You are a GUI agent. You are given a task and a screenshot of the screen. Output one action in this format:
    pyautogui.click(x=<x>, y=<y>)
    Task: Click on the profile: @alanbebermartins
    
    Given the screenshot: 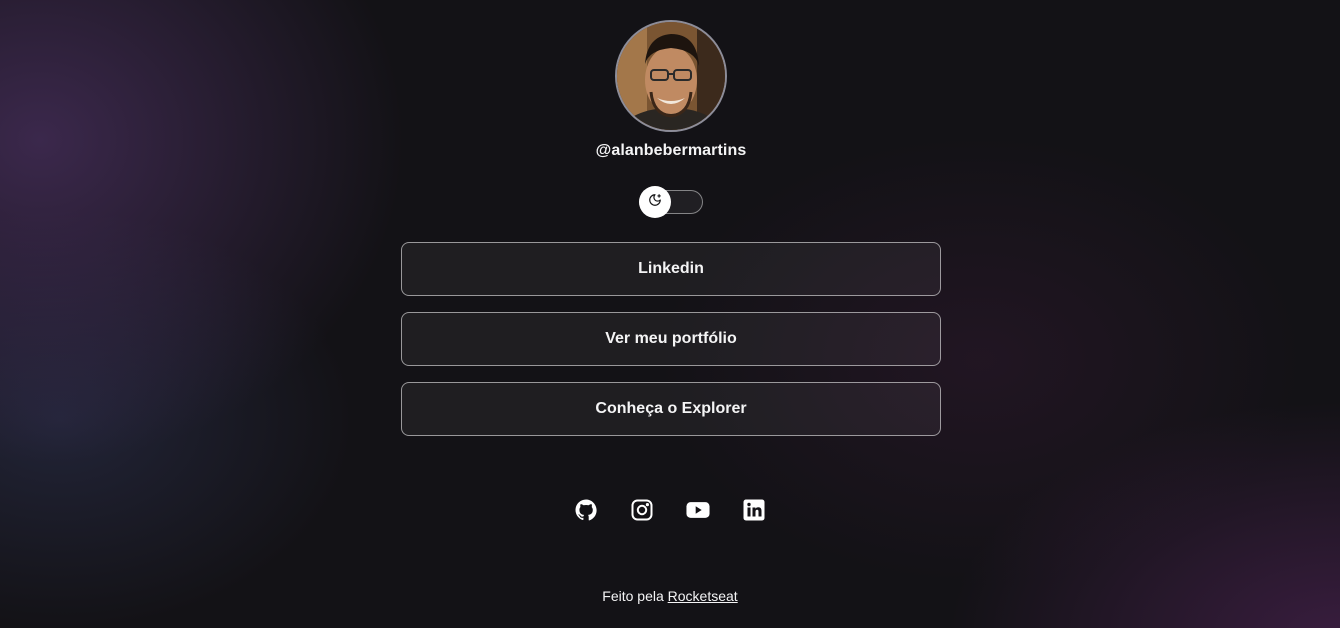 What is the action you would take?
    pyautogui.click(x=671, y=90)
    